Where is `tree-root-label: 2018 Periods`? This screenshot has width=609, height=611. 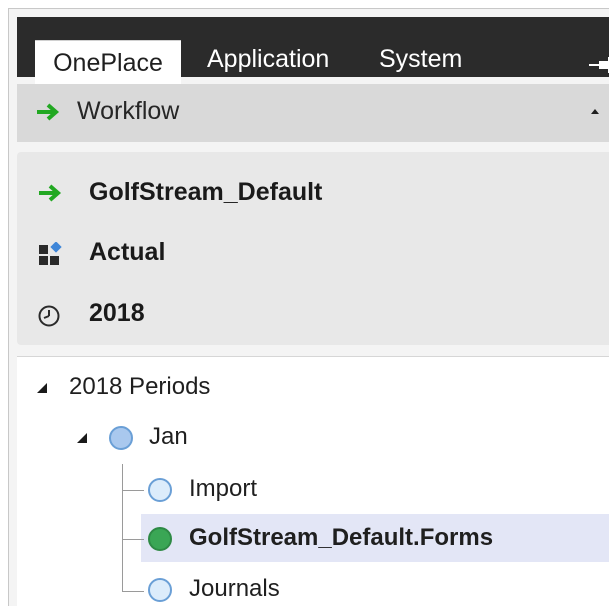 tree-root-label: 2018 Periods is located at coordinates (140, 386).